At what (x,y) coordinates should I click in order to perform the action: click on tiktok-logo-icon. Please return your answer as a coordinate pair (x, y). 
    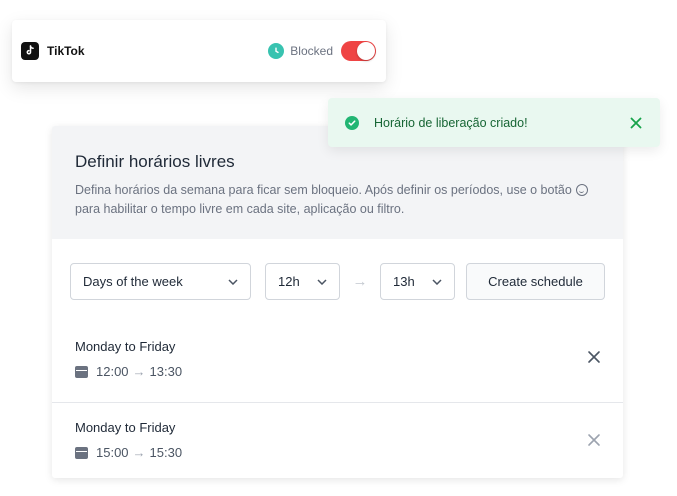
    Looking at the image, I should click on (30, 51).